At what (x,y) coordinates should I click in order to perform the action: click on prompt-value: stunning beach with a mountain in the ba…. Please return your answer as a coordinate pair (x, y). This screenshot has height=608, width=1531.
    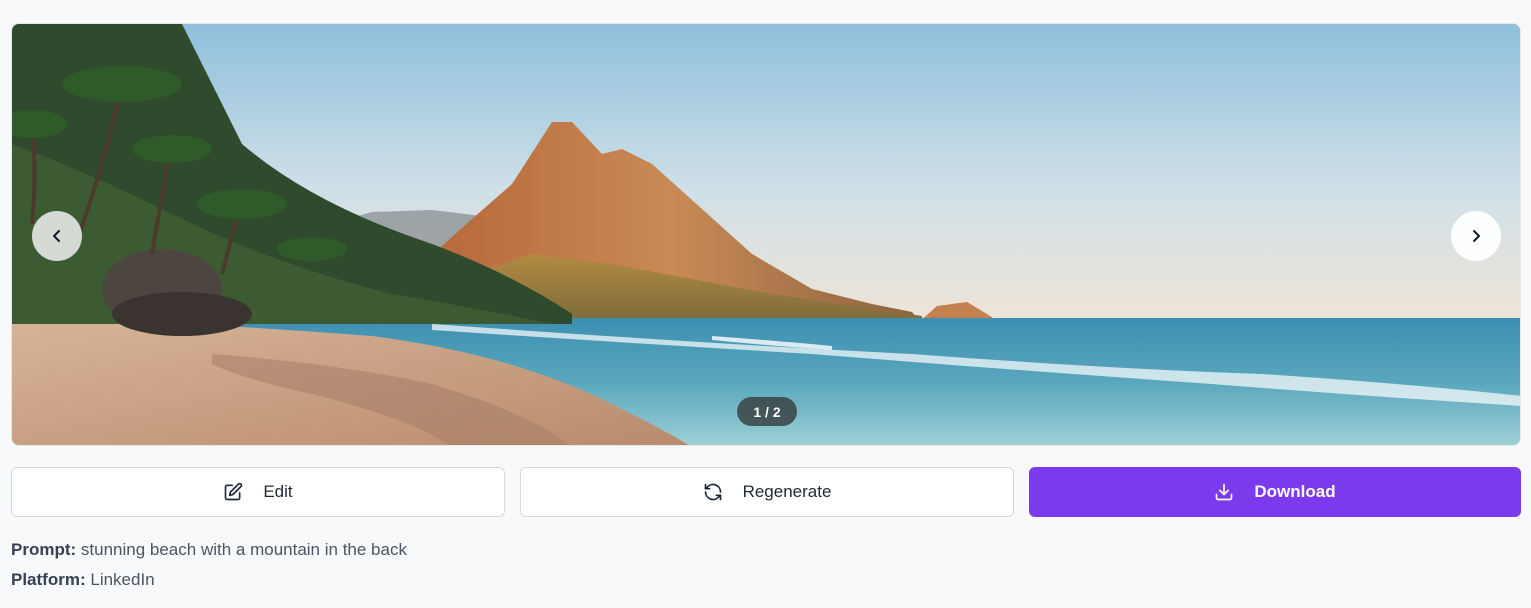
    Looking at the image, I should click on (243, 549).